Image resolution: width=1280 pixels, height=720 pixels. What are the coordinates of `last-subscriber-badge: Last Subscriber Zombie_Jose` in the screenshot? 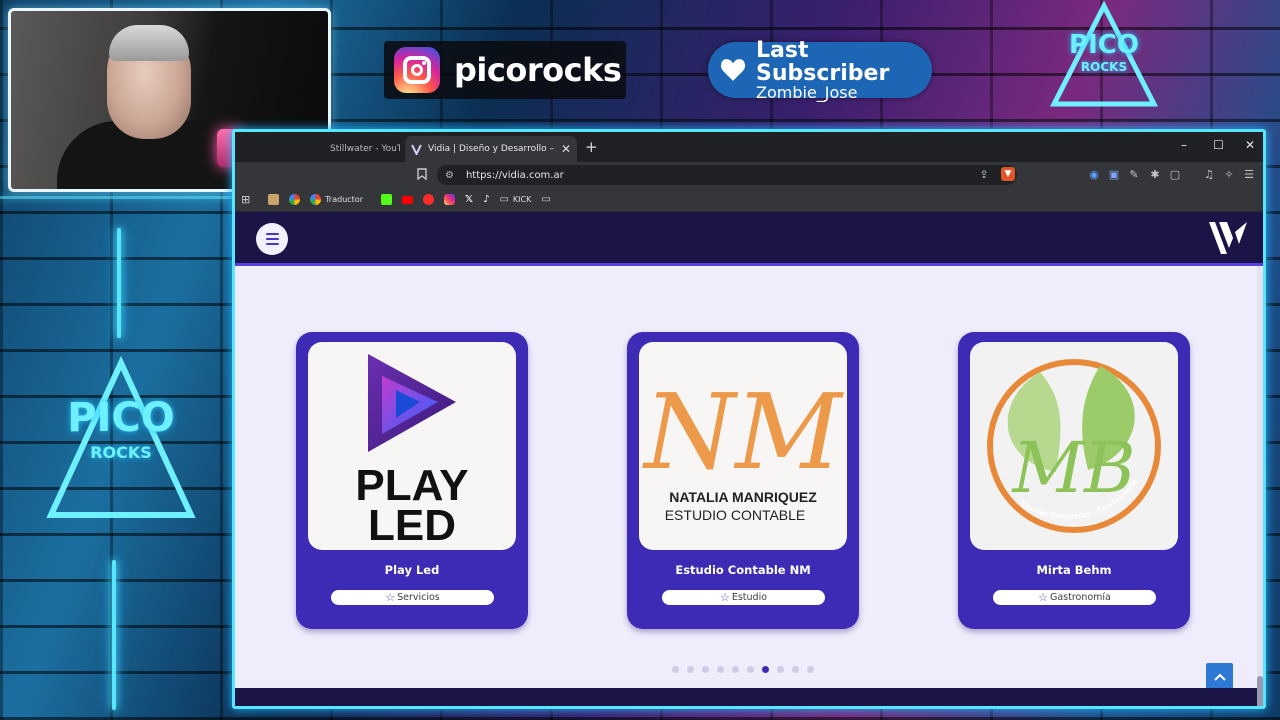 It's located at (820, 69).